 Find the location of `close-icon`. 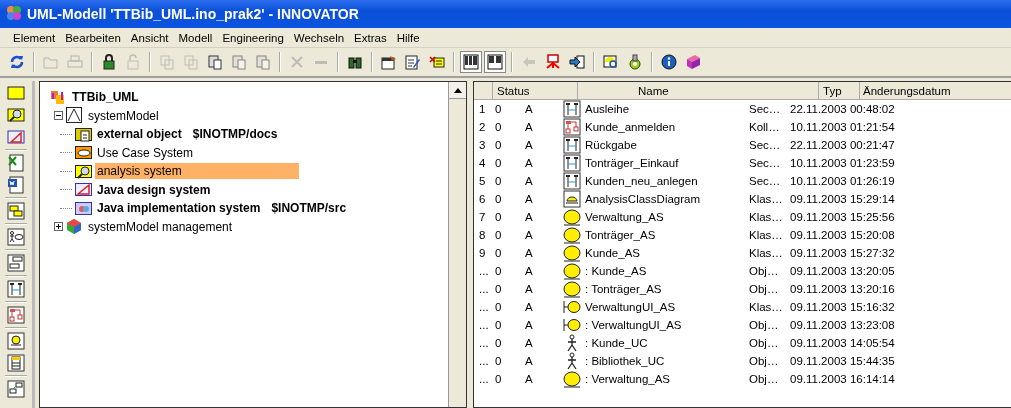

close-icon is located at coordinates (297, 62).